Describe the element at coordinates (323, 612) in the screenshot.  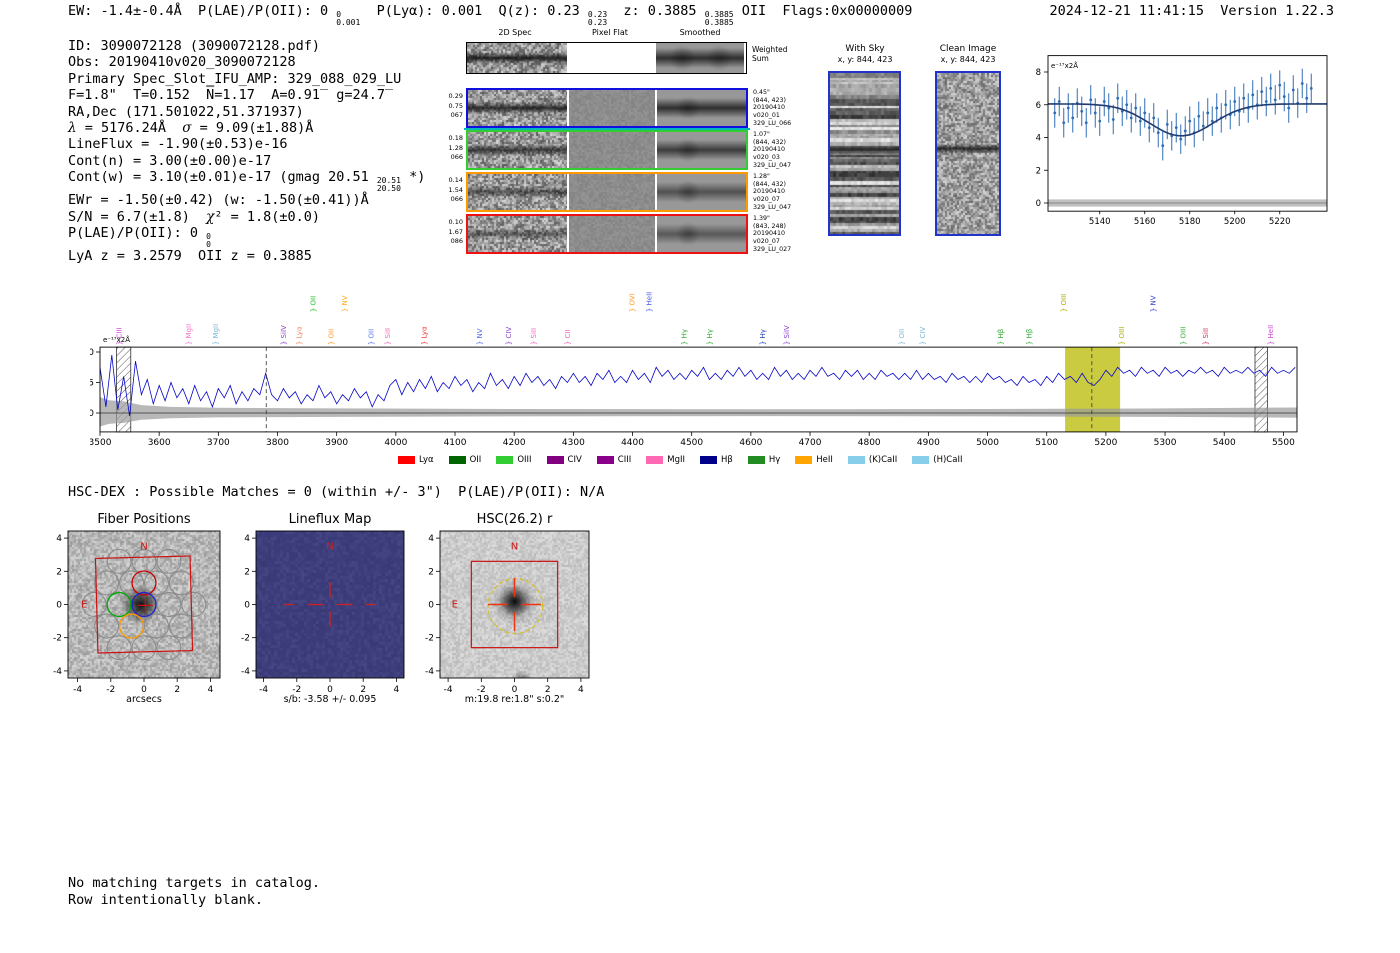
I see `panel-lineflux-overlay: -4-4-2-2002244N` at that location.